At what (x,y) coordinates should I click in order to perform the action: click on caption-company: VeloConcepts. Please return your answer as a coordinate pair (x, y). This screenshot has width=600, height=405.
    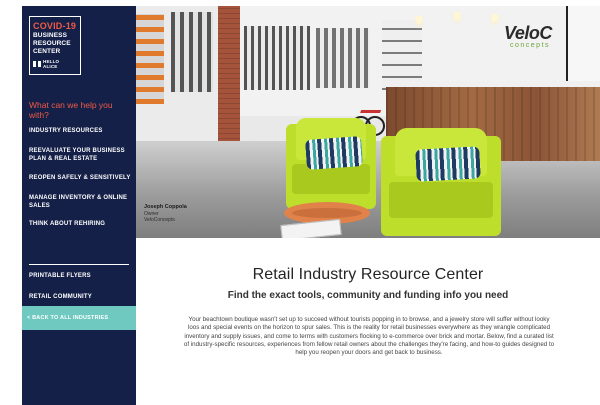
    Looking at the image, I should click on (159, 220).